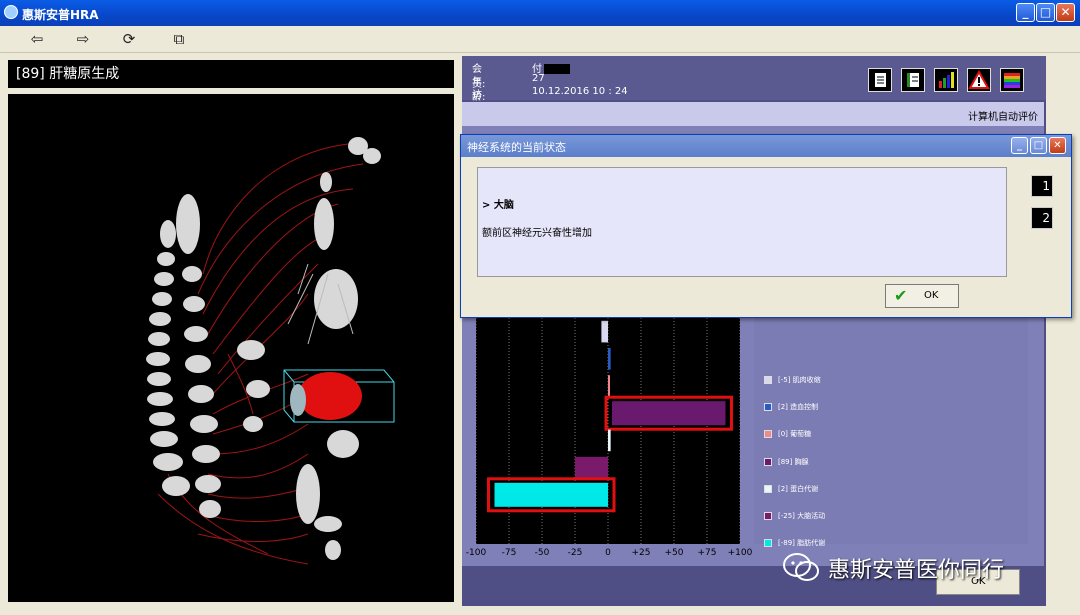 The width and height of the screenshot is (1080, 615). What do you see at coordinates (1025, 12) in the screenshot?
I see `minimize-button: _` at bounding box center [1025, 12].